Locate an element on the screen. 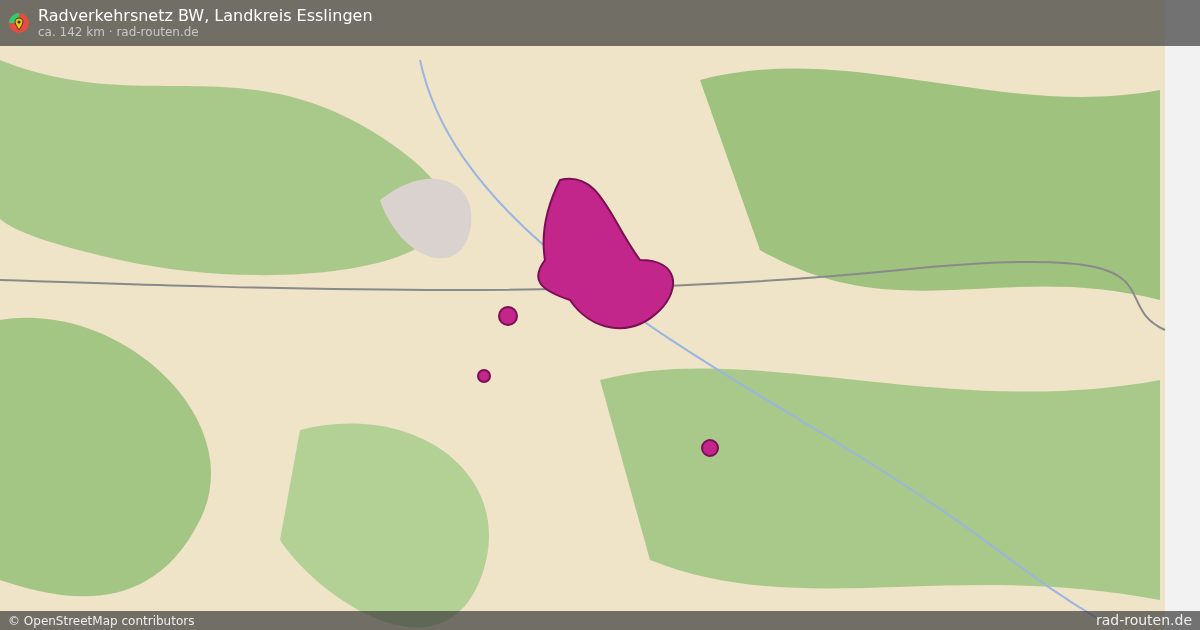 The width and height of the screenshot is (1200, 630). map-pin-icon is located at coordinates (19, 23).